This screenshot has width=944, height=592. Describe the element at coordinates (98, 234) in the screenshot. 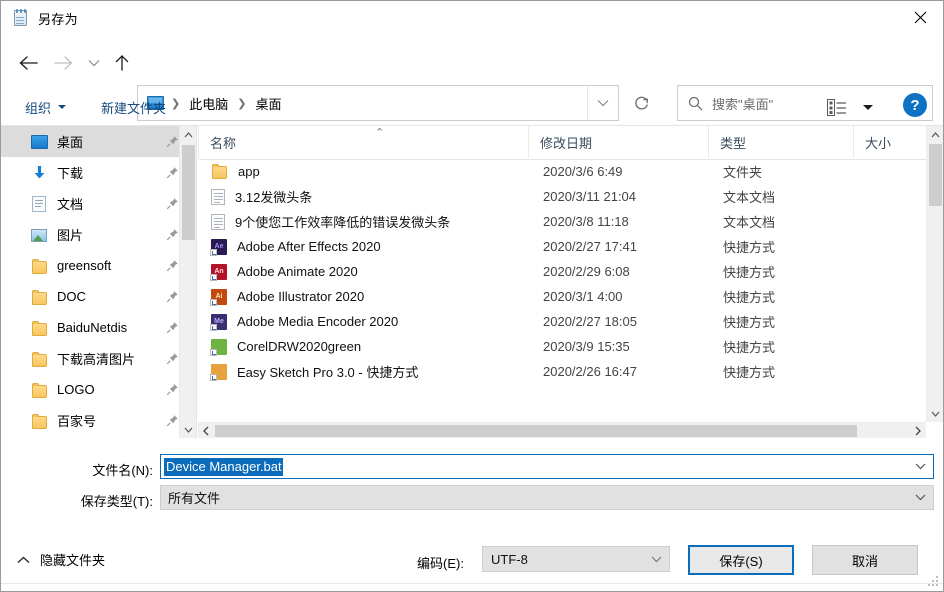

I see `sidebar-item-3: 图片` at that location.